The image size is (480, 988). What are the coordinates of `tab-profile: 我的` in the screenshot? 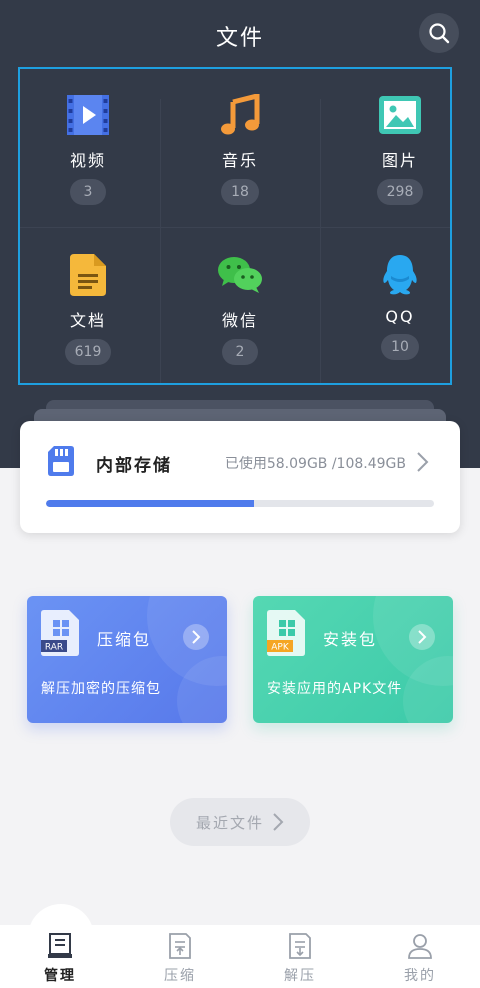 It's located at (420, 956).